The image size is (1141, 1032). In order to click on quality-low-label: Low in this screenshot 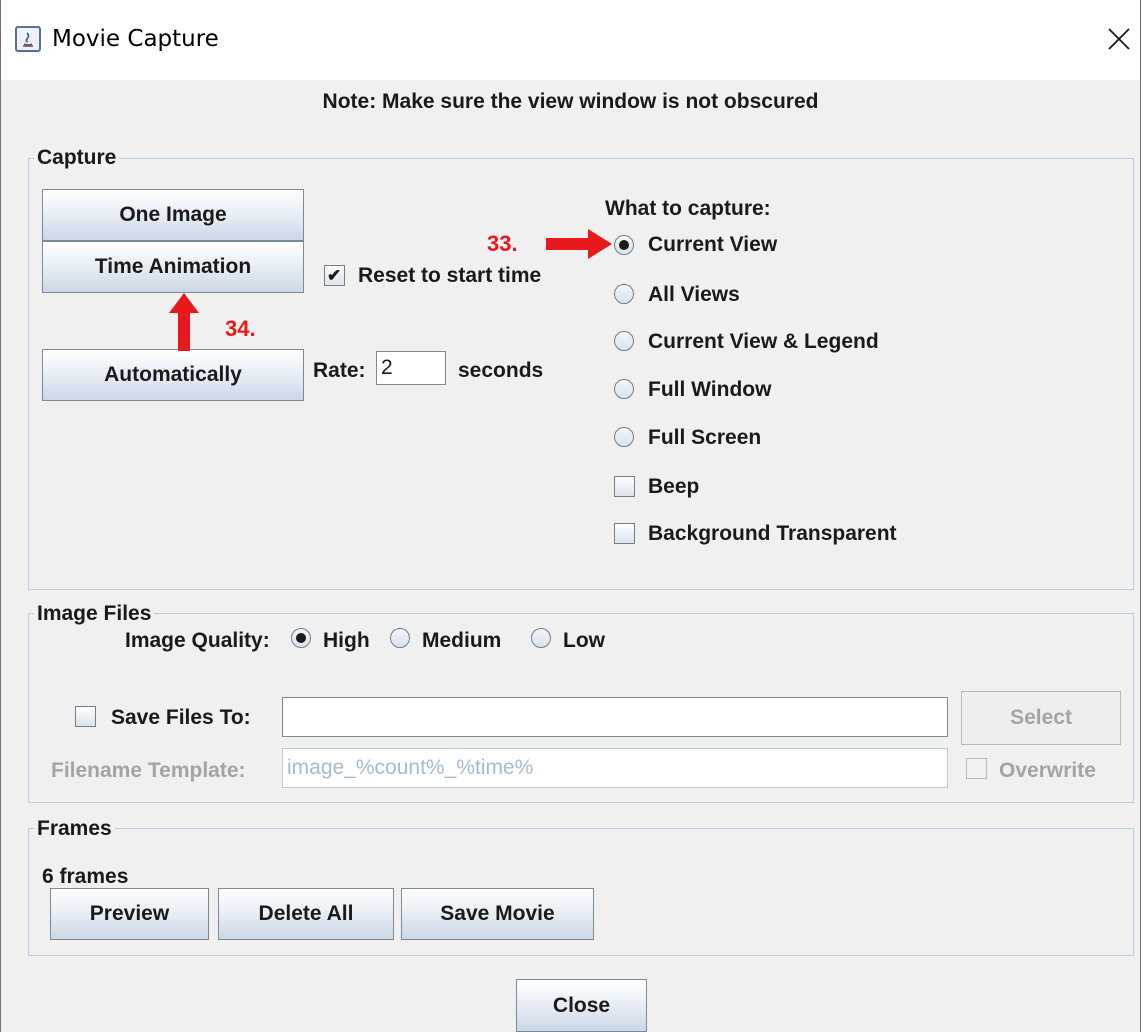, I will do `click(584, 641)`.